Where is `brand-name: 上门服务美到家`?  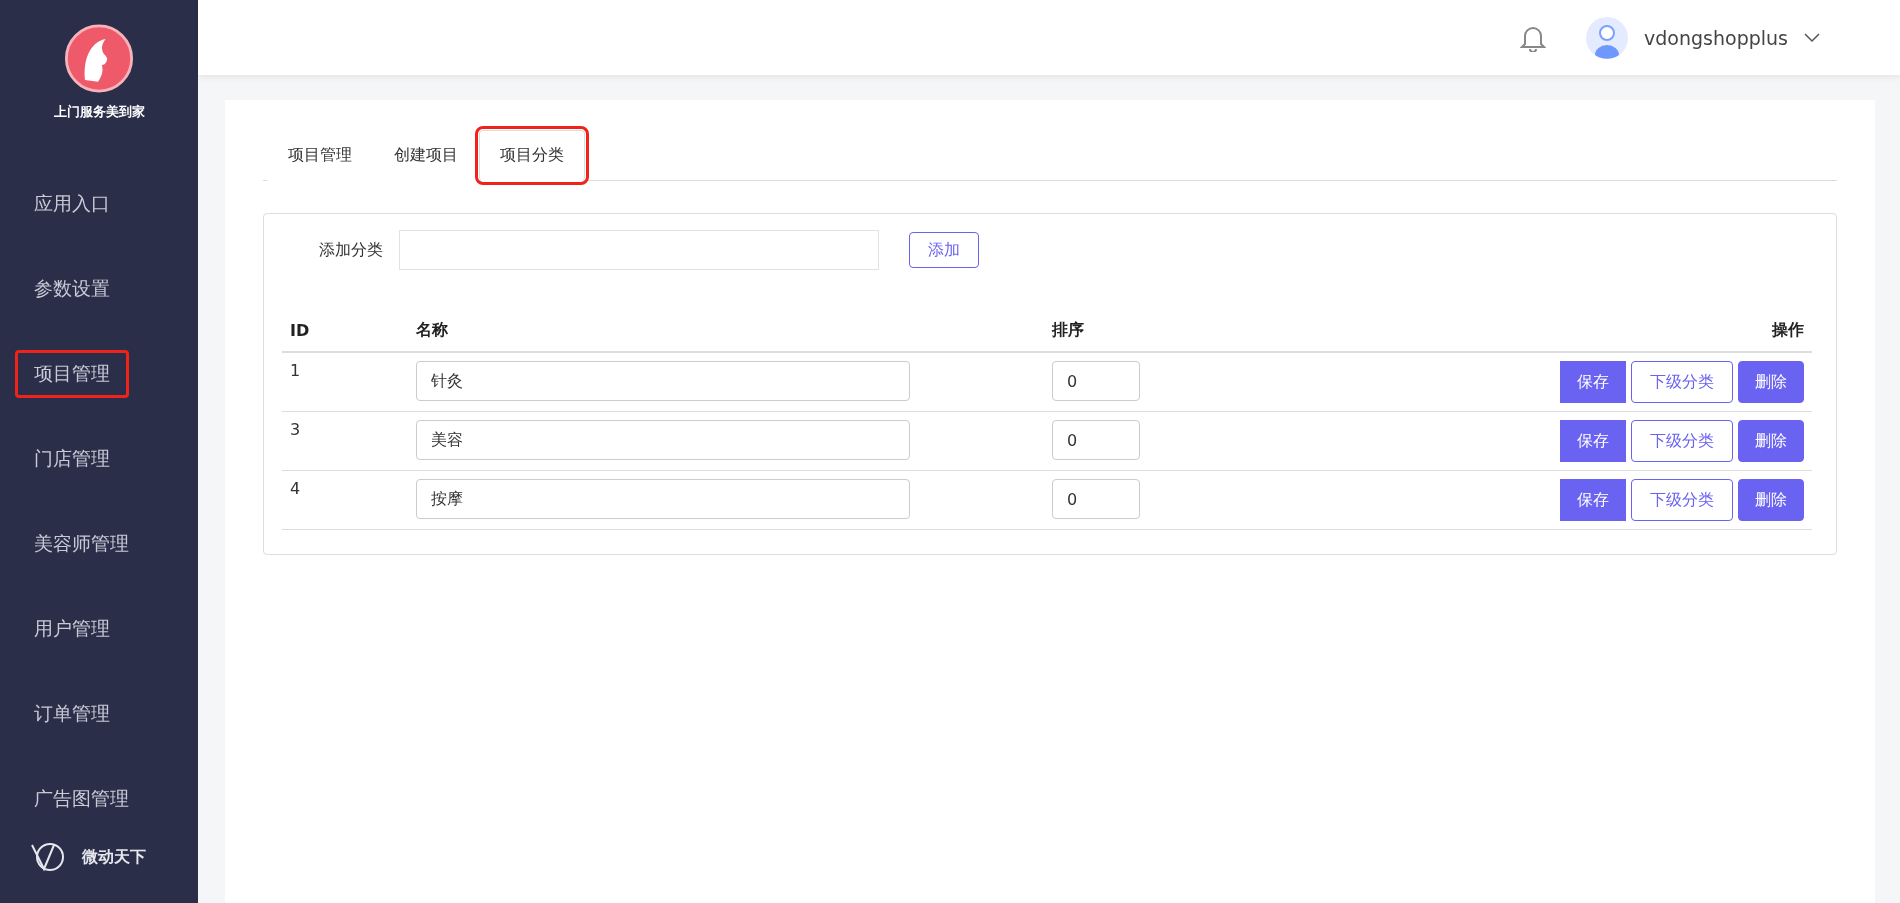 brand-name: 上门服务美到家 is located at coordinates (99, 112).